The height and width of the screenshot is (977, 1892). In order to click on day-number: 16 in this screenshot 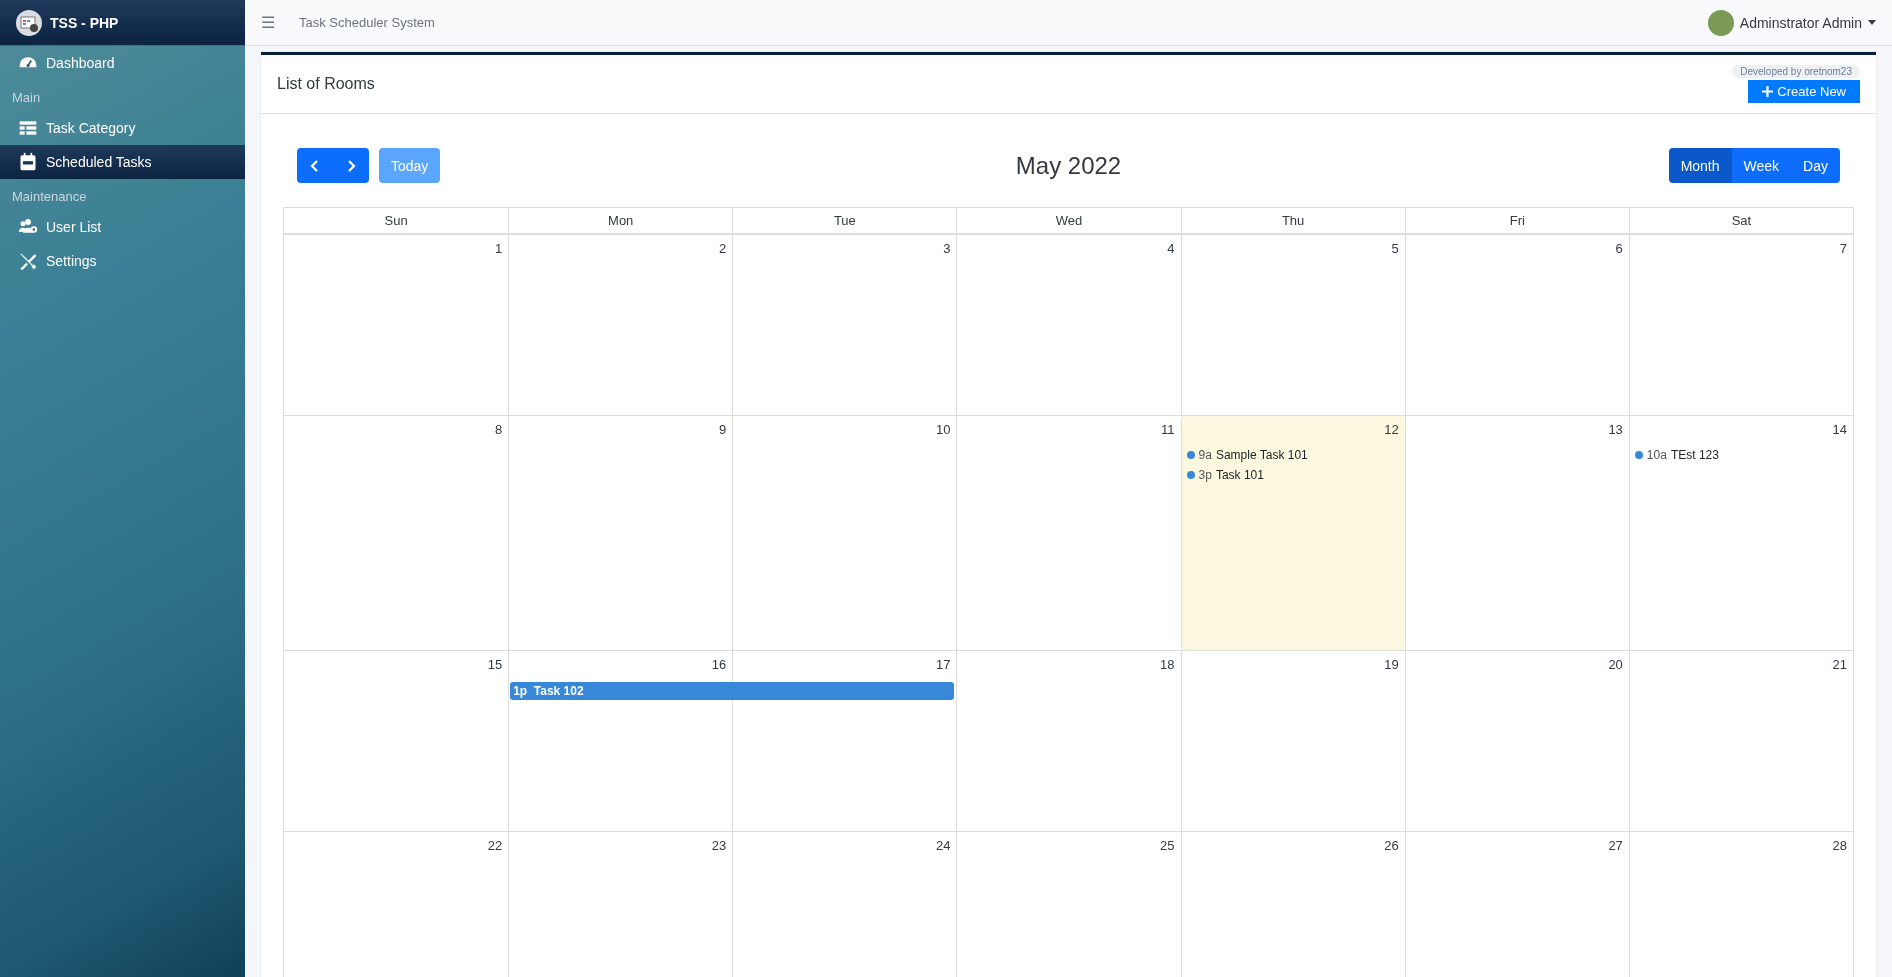, I will do `click(719, 665)`.